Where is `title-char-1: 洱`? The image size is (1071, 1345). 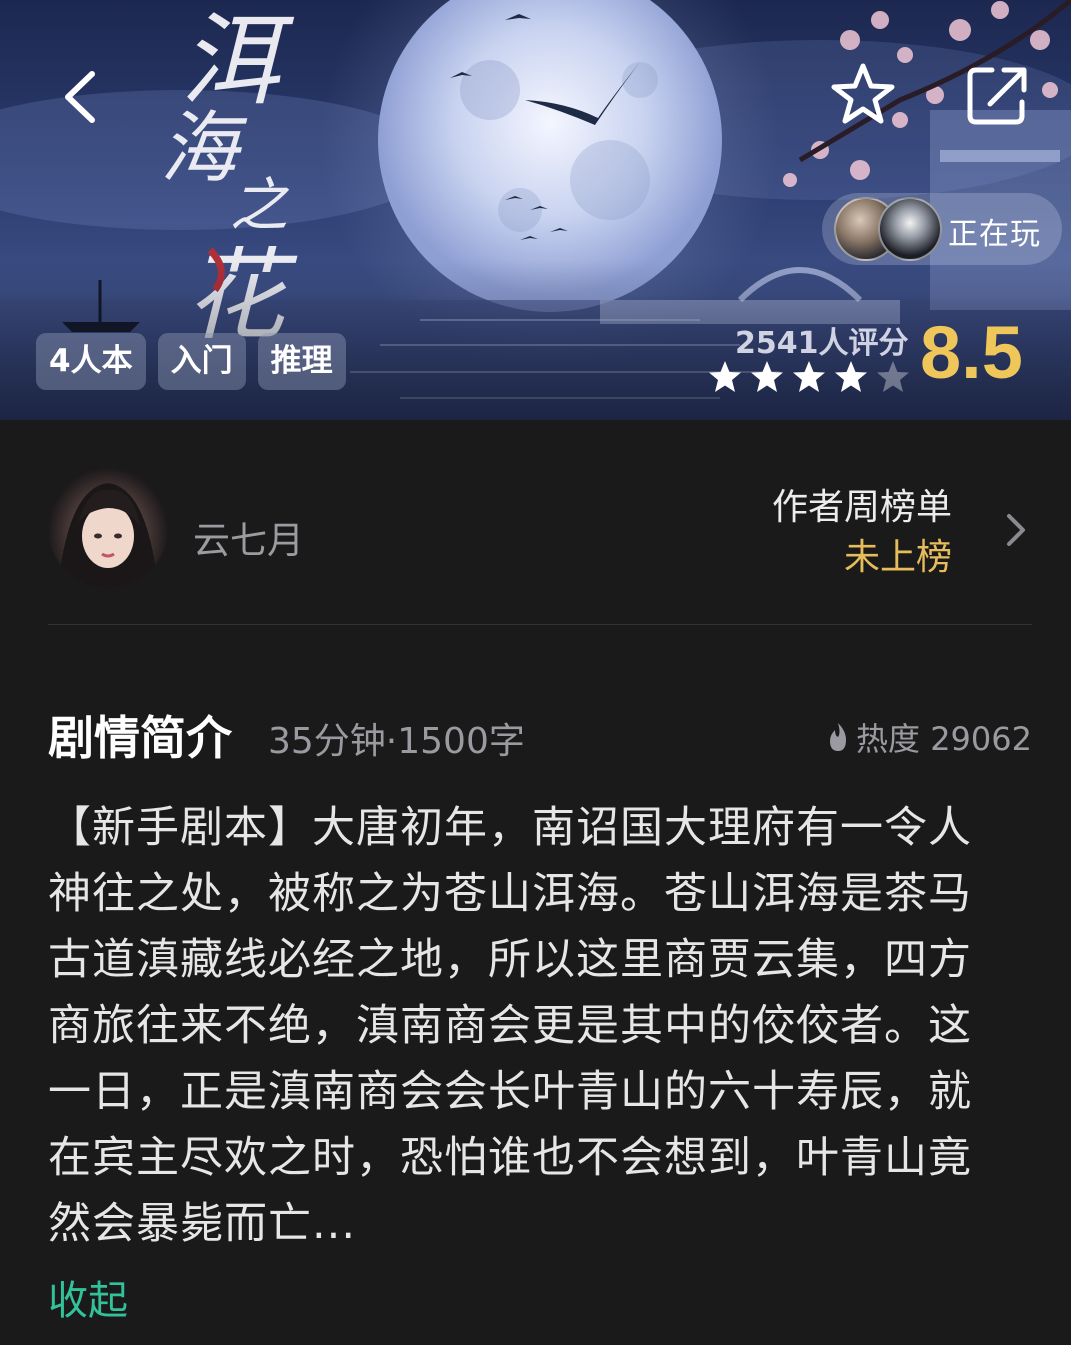 title-char-1: 洱 is located at coordinates (237, 60).